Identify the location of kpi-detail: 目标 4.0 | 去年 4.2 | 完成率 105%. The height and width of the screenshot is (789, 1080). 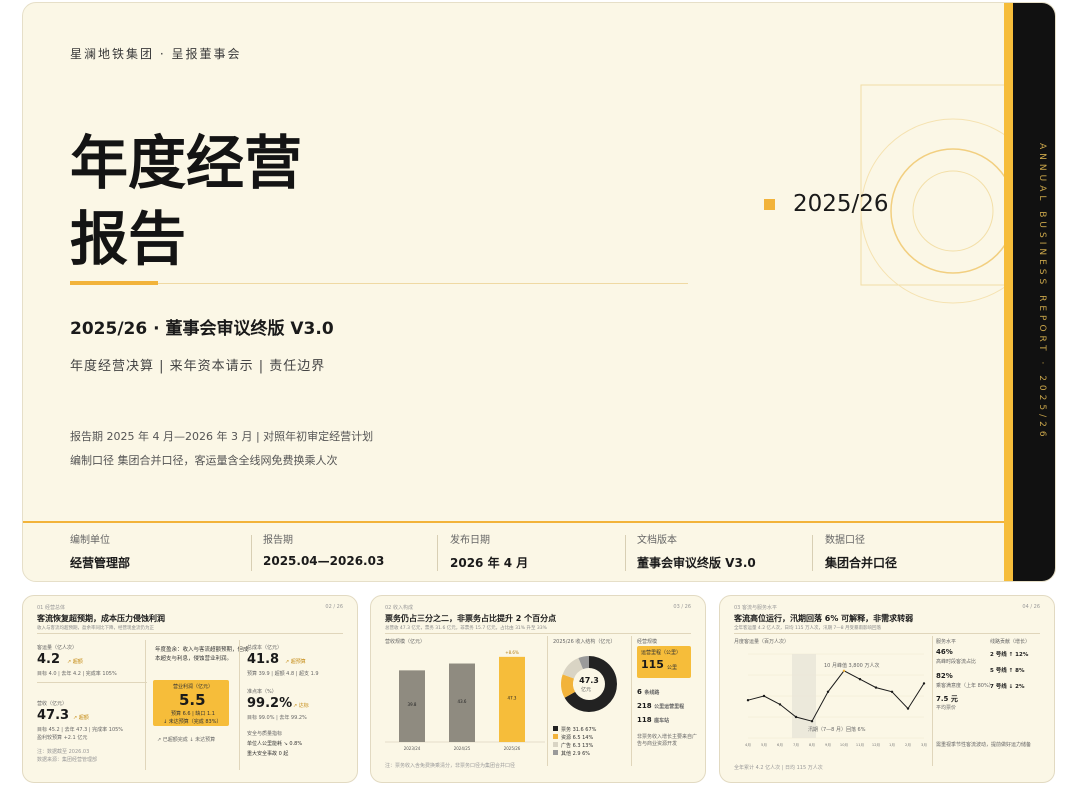
(77, 674).